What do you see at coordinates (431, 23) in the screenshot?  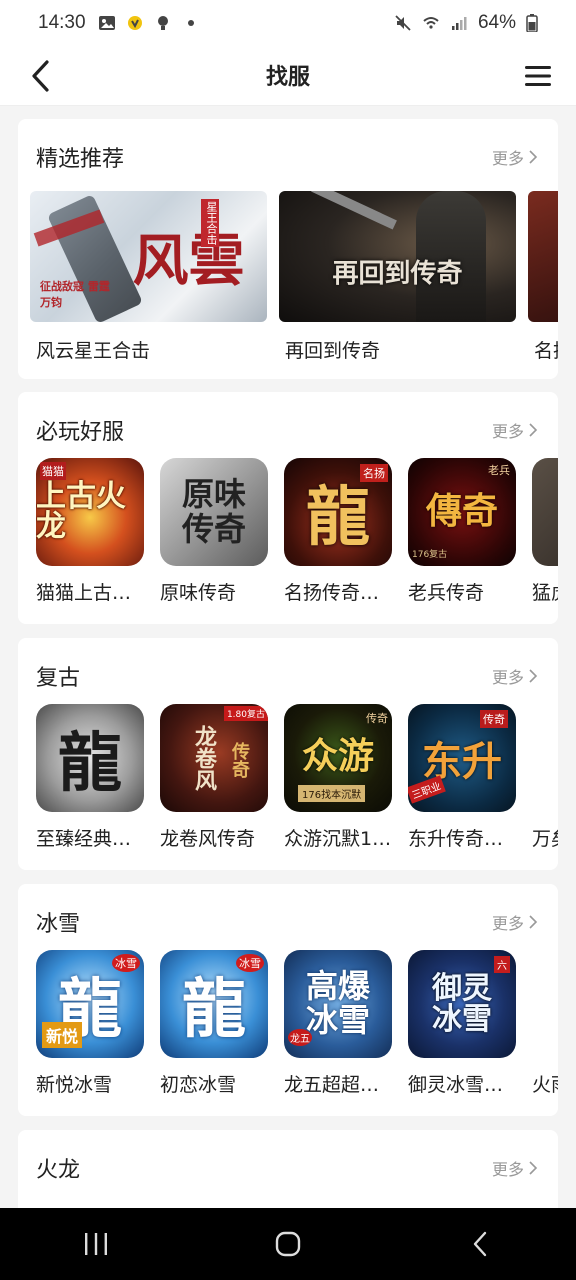 I see `wifi-icon` at bounding box center [431, 23].